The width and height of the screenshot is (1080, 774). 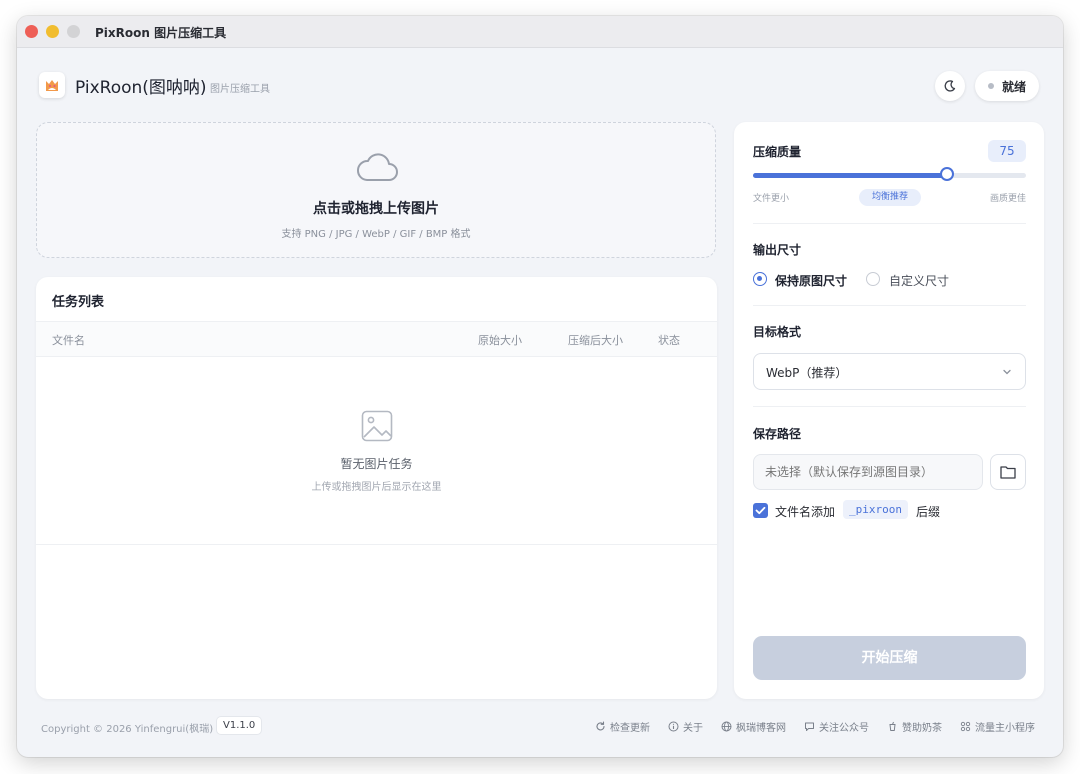 I want to click on quality-max-label: 画质更佳, so click(x=1007, y=199).